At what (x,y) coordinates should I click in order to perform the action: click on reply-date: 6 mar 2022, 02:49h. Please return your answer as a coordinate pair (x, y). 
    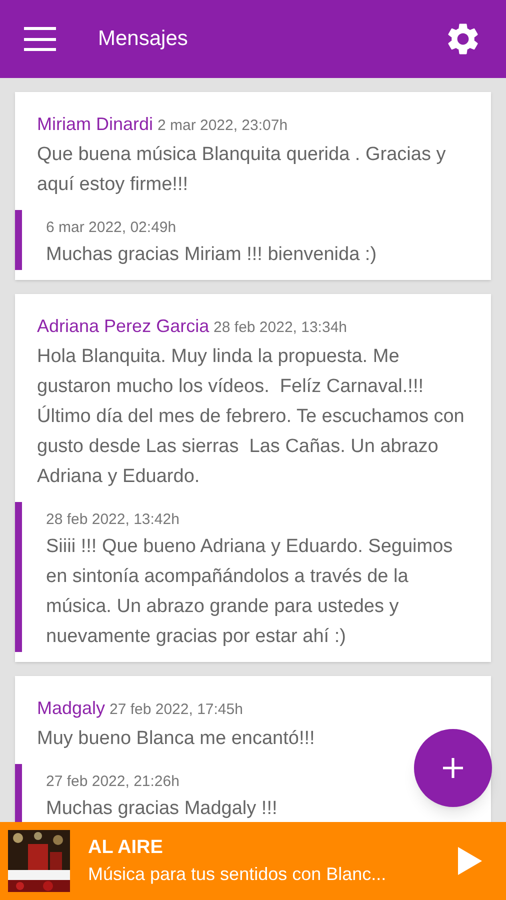
    Looking at the image, I should click on (112, 228).